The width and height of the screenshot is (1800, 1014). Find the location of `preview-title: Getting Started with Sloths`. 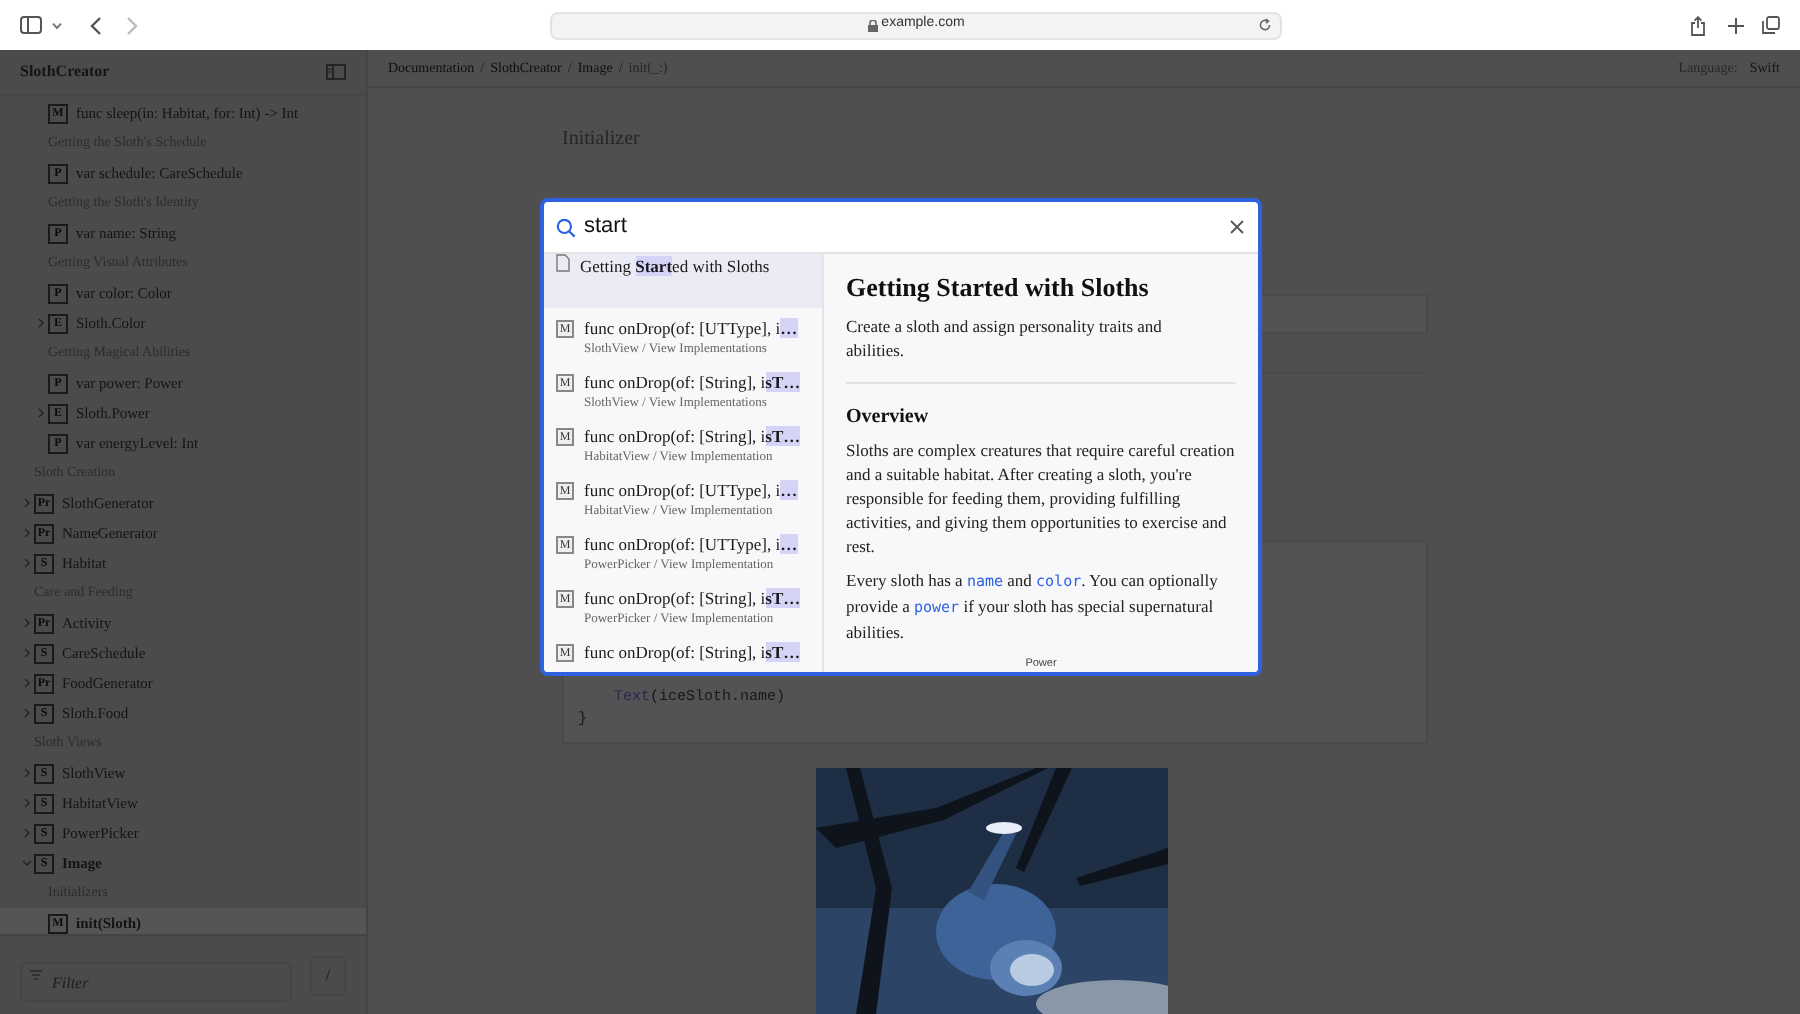

preview-title: Getting Started with Sloths is located at coordinates (998, 287).